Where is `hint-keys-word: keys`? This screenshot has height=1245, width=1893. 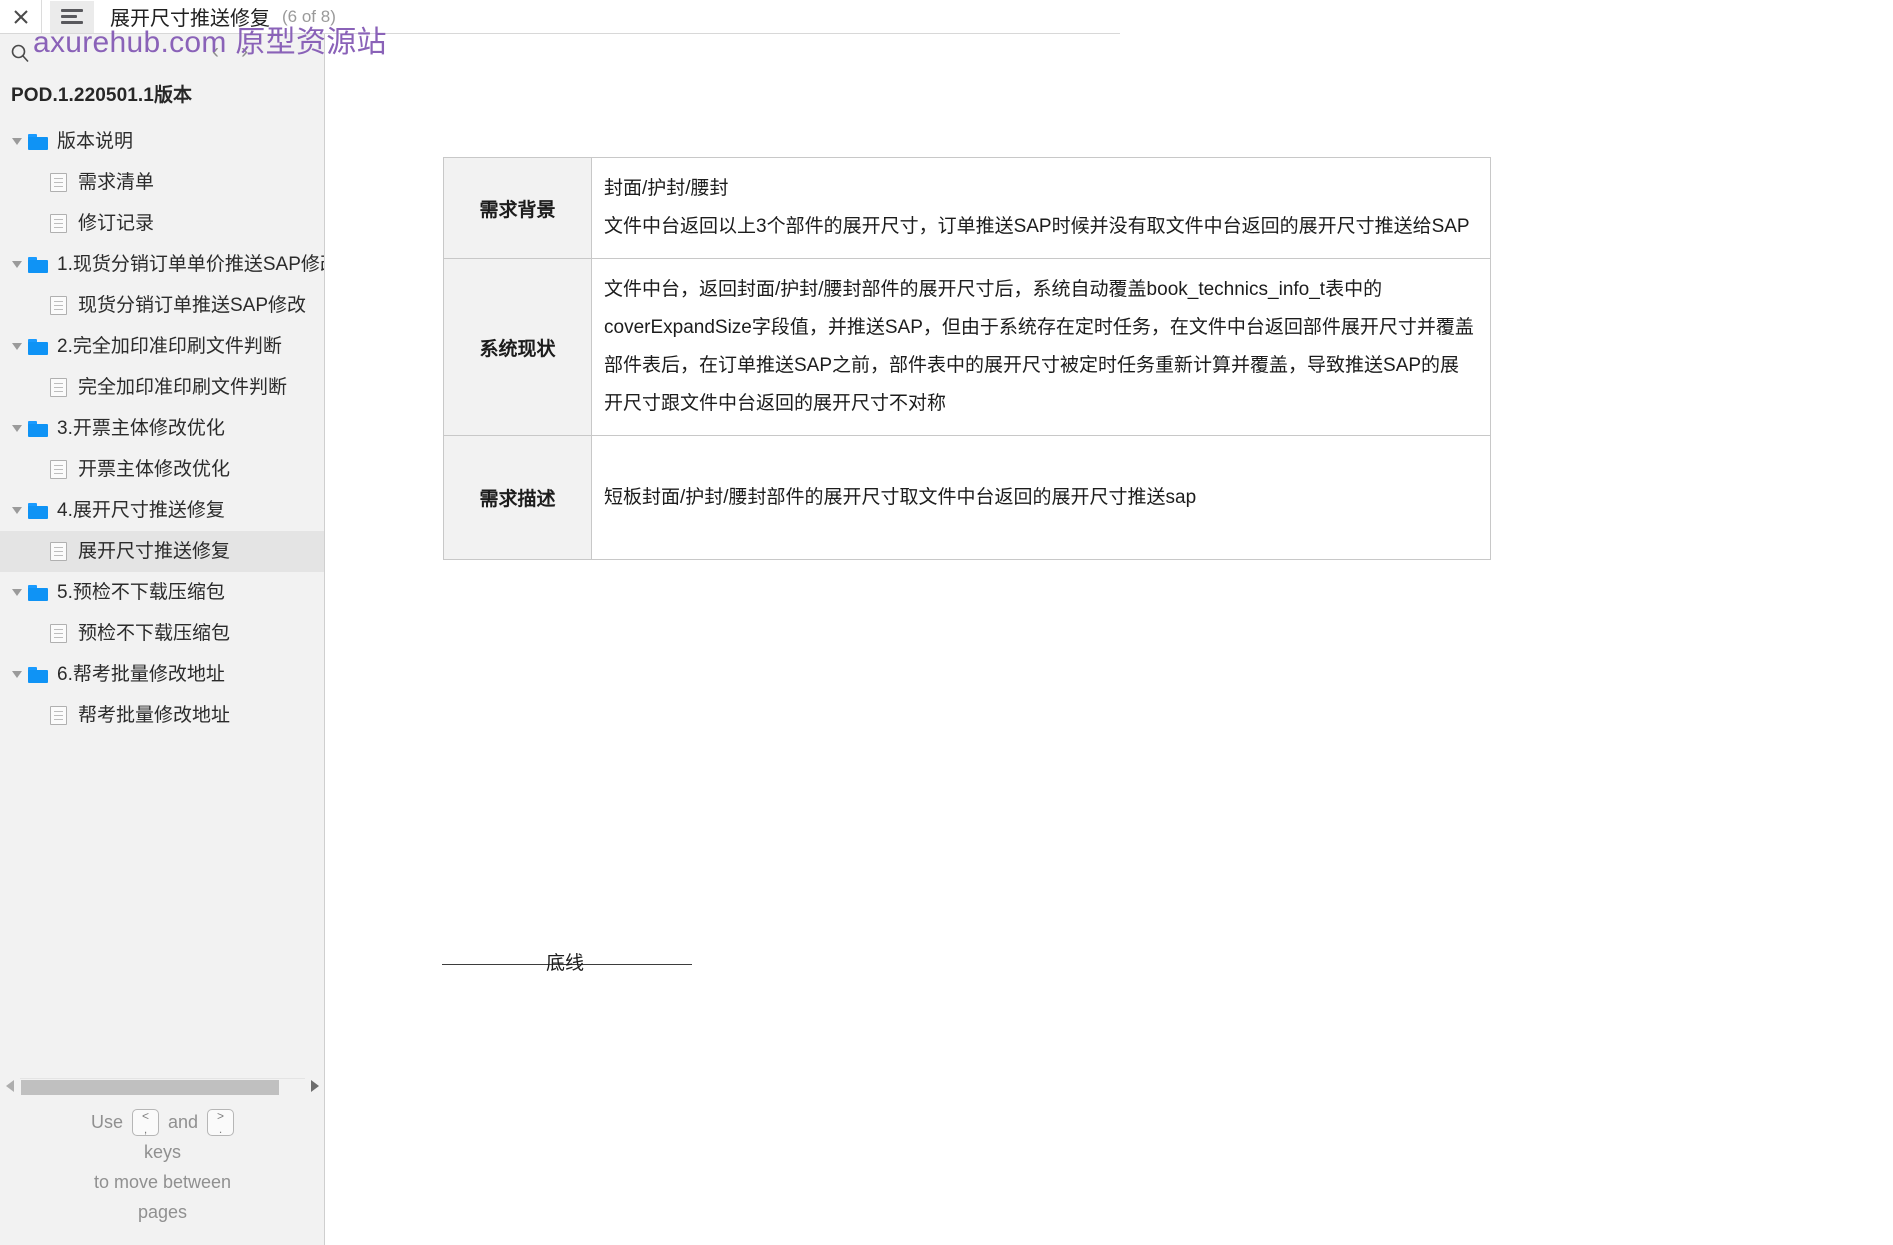
hint-keys-word: keys is located at coordinates (162, 1152).